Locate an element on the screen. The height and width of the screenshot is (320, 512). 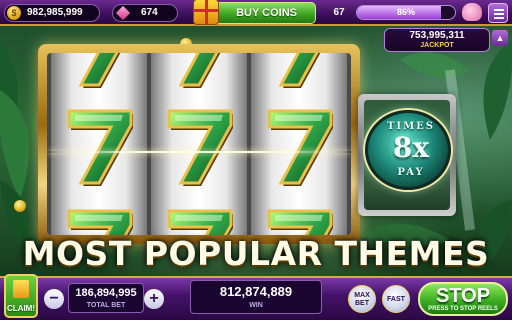
gem-icon is located at coordinates (123, 13).